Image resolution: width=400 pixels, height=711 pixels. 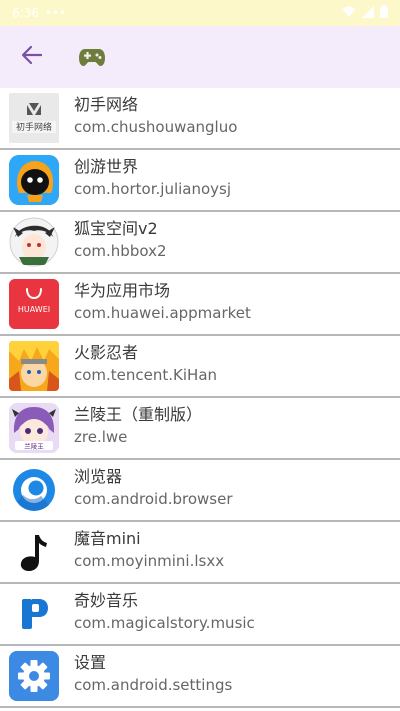 I want to click on svg-text: 初手网络, so click(x=34, y=127).